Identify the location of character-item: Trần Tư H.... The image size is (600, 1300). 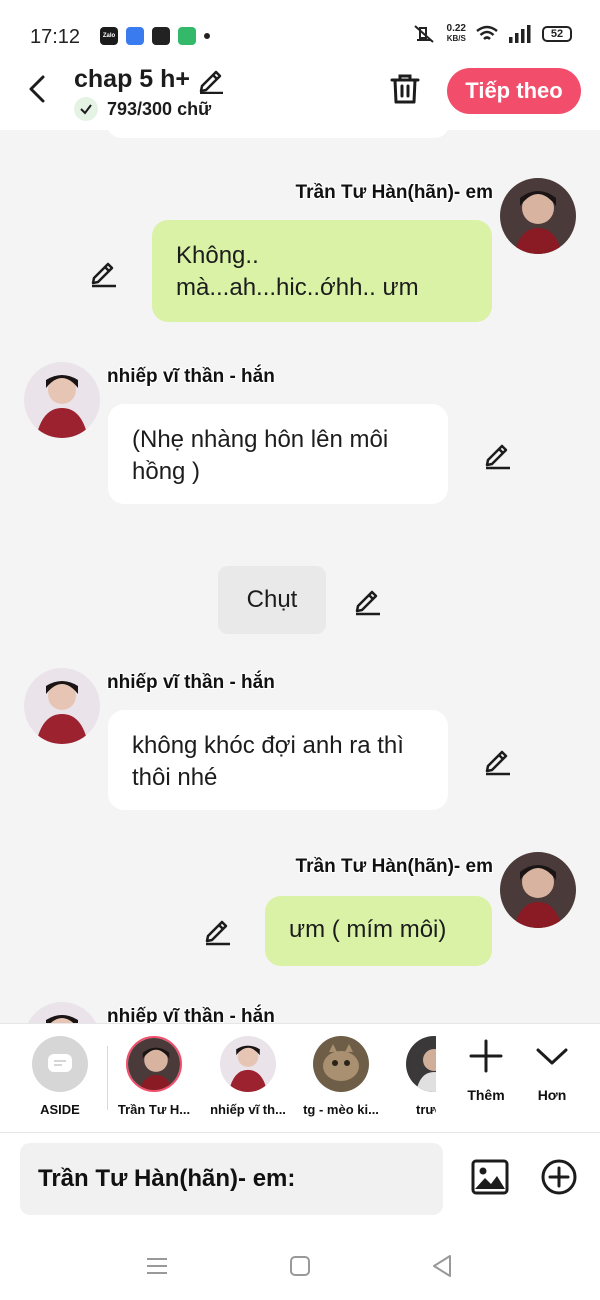
(154, 1076).